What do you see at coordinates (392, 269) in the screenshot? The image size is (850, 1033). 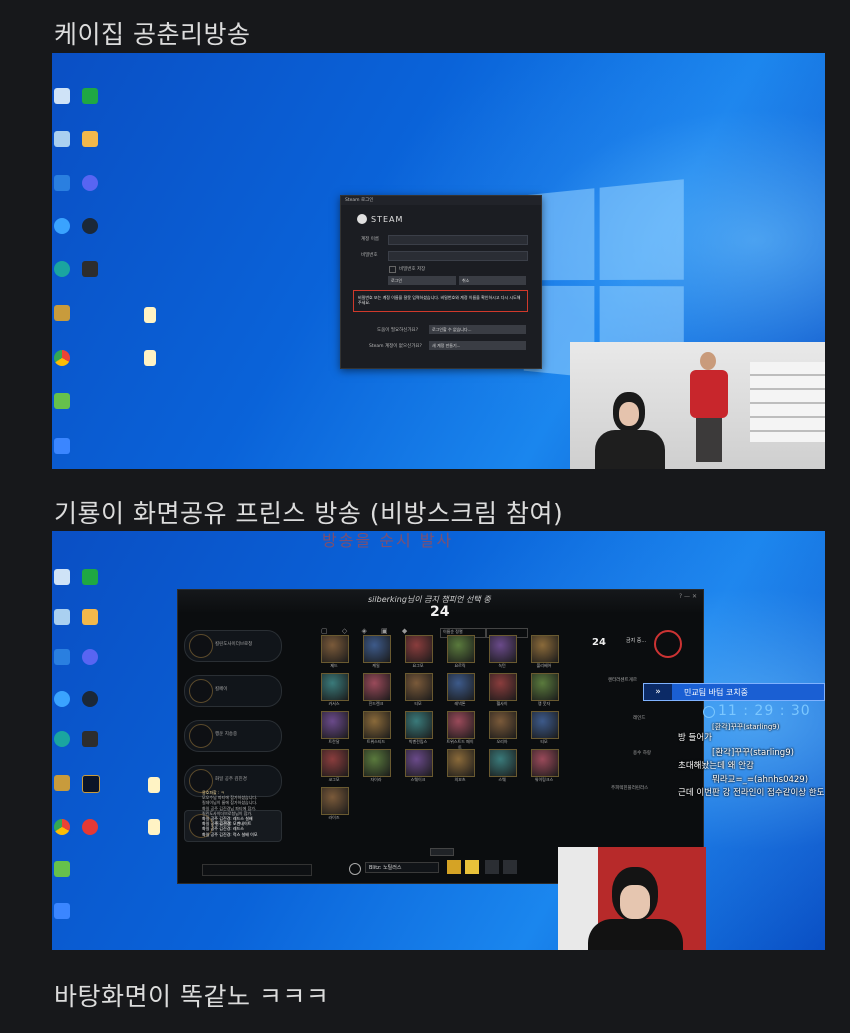 I see `remember-checkbox` at bounding box center [392, 269].